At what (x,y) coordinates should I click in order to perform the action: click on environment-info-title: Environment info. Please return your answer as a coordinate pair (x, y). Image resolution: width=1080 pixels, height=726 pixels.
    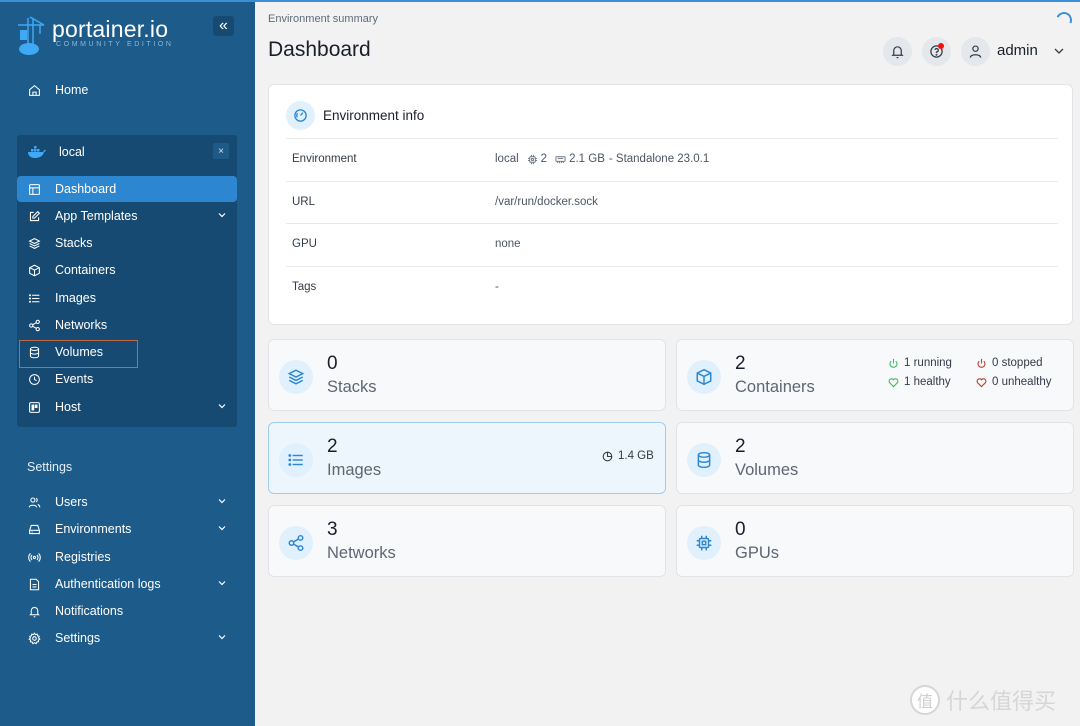
    Looking at the image, I should click on (374, 115).